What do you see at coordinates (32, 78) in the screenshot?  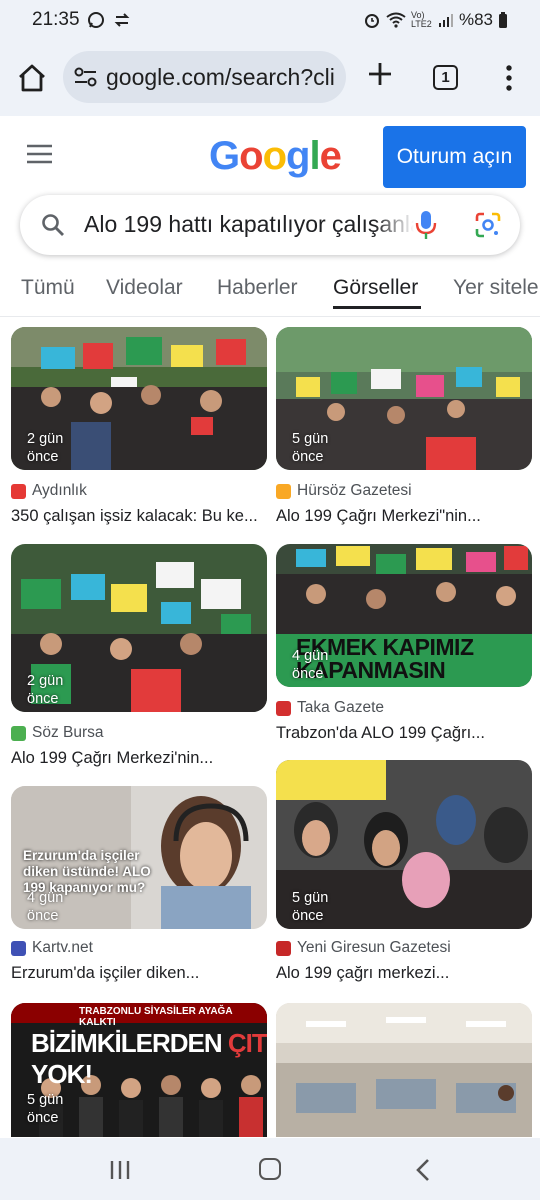 I see `home-icon` at bounding box center [32, 78].